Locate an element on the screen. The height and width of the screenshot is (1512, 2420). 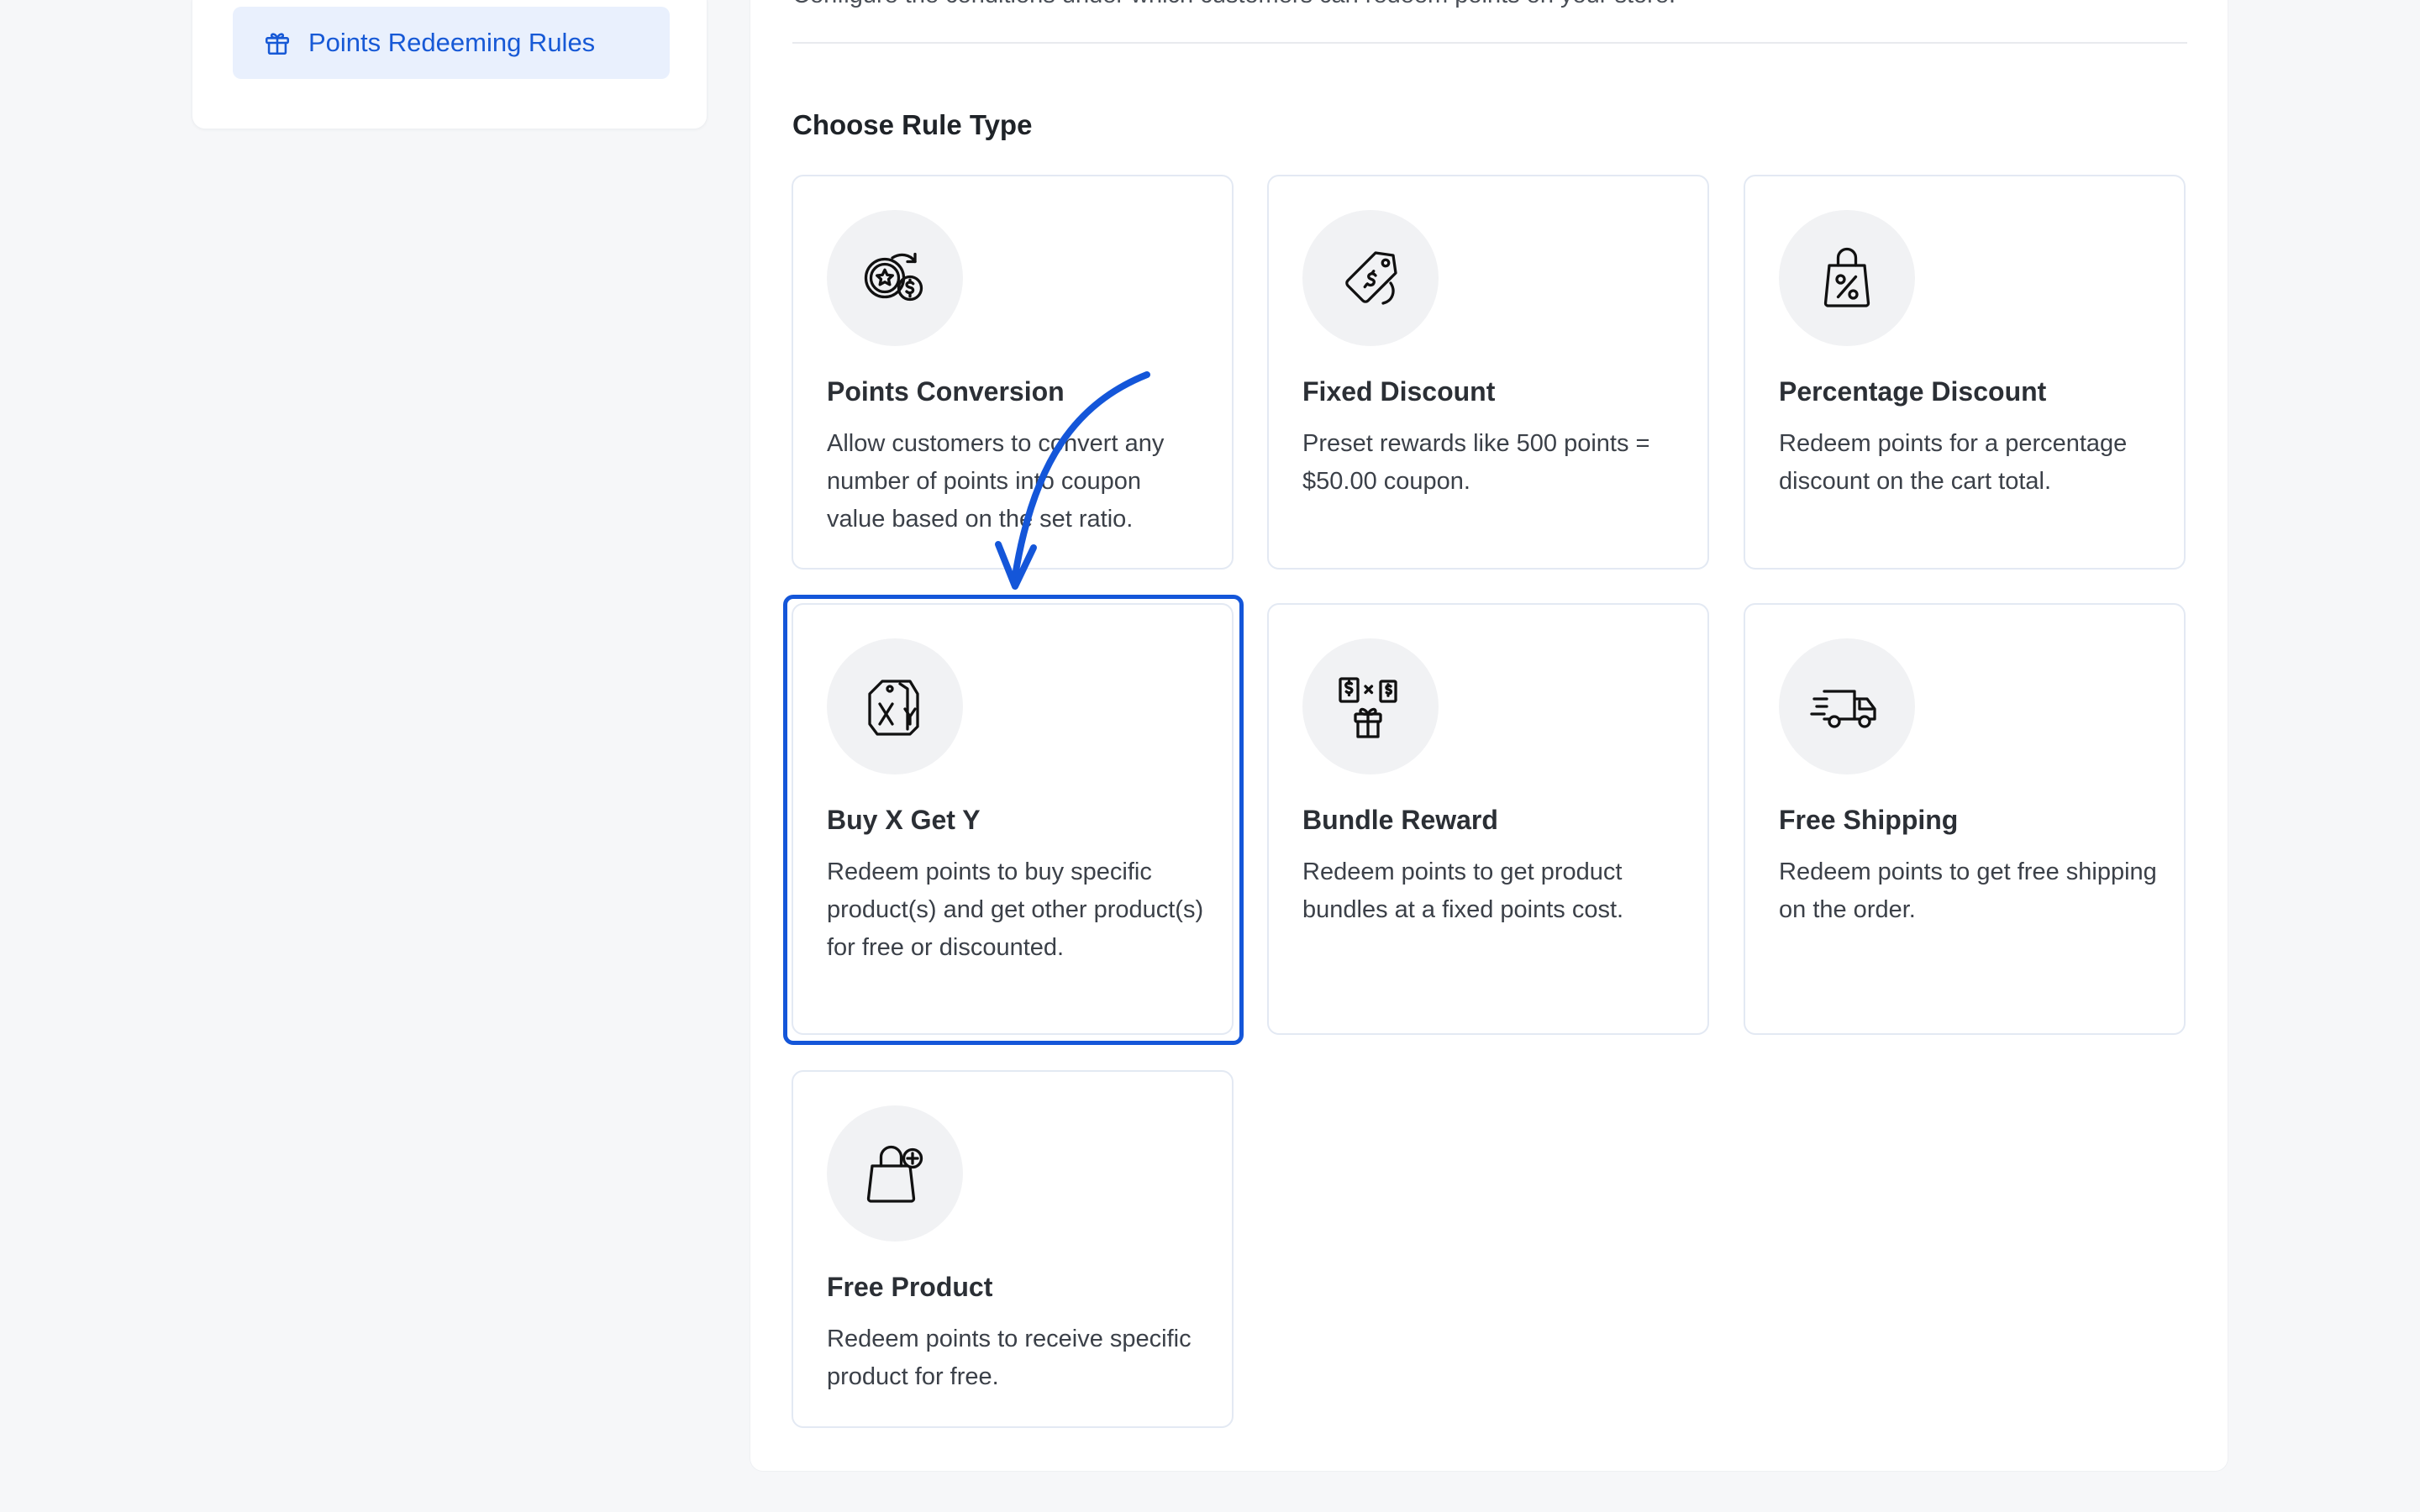
divider is located at coordinates (1489, 43).